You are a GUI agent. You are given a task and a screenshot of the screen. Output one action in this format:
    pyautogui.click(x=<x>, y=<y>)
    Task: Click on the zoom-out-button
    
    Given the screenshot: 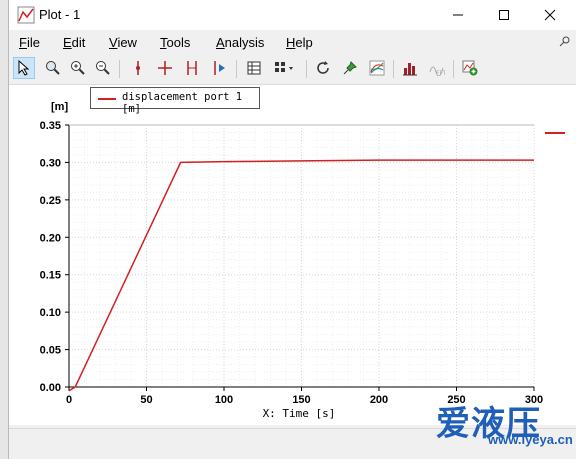 What is the action you would take?
    pyautogui.click(x=103, y=68)
    